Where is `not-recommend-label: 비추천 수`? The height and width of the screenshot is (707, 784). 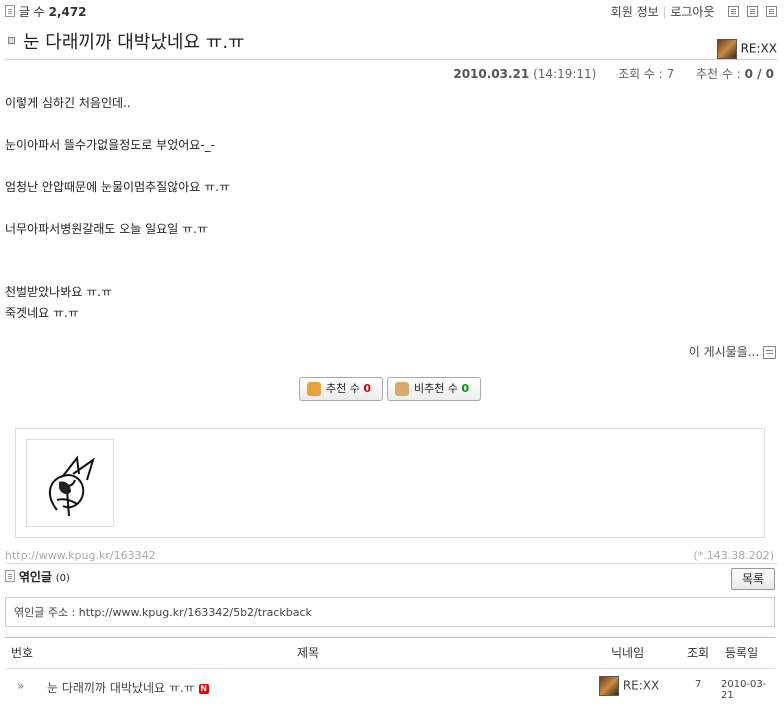 not-recommend-label: 비추천 수 is located at coordinates (436, 388).